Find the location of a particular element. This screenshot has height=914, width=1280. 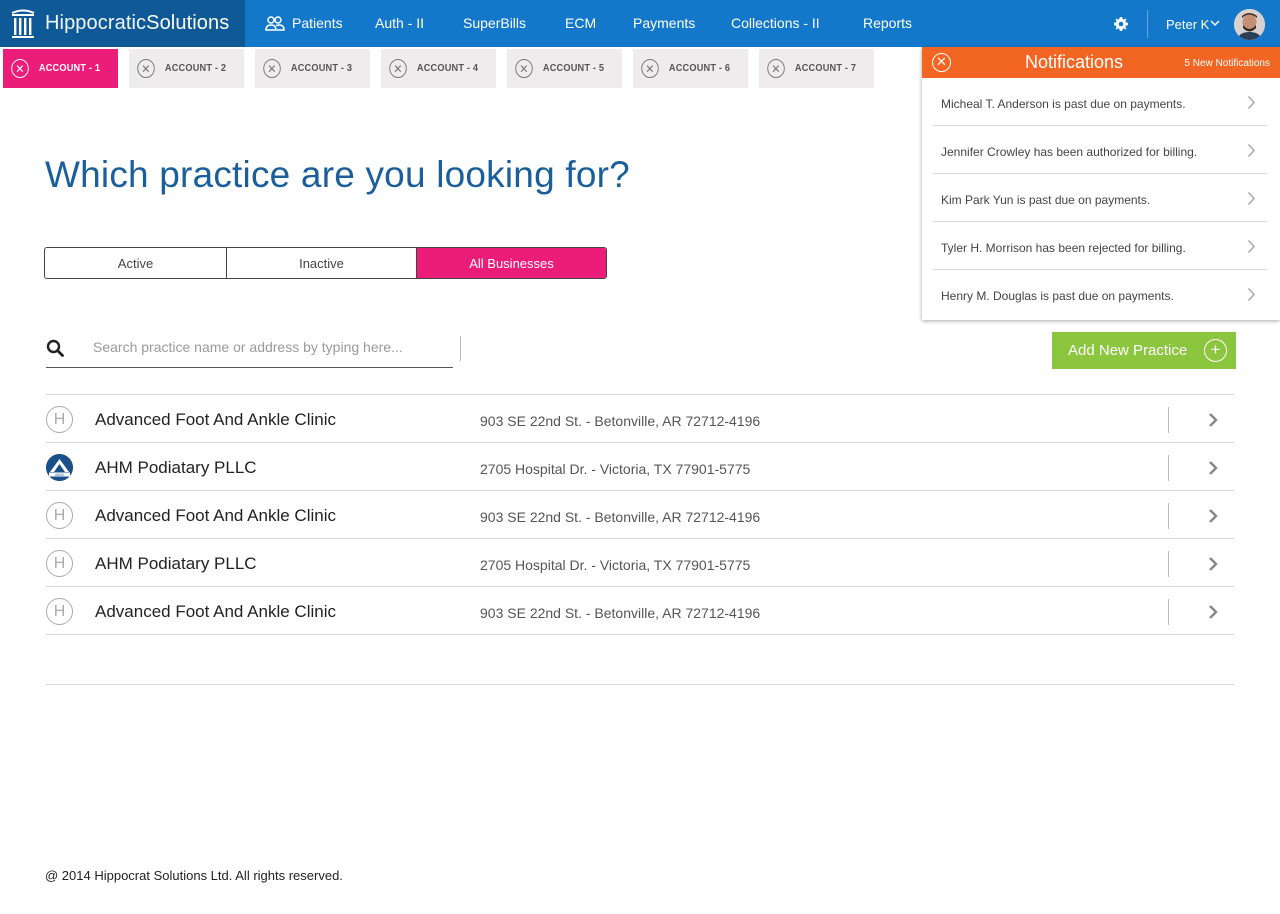

brand-logo-area: HippocraticSolutions is located at coordinates (122, 23).